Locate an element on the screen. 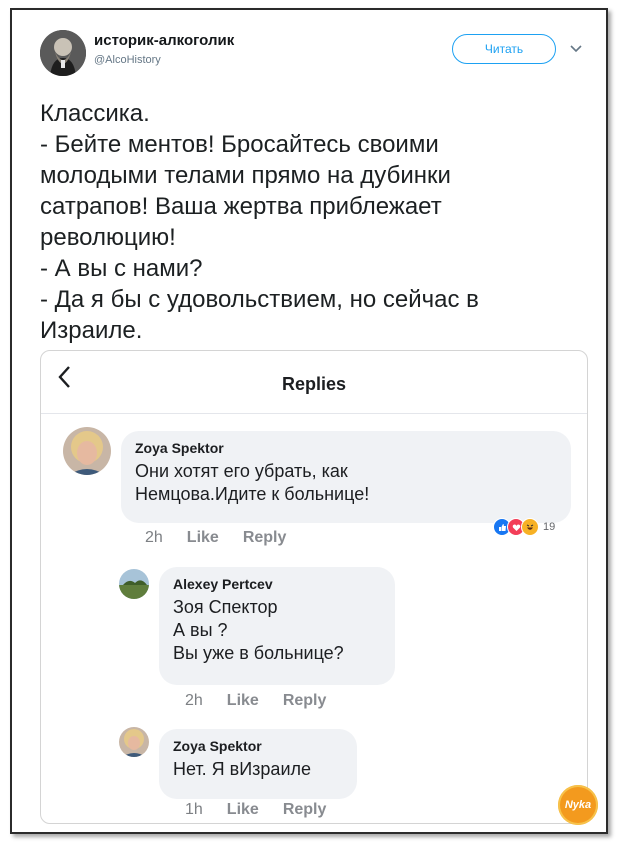 This screenshot has width=621, height=845. replies-title: Replies is located at coordinates (314, 384).